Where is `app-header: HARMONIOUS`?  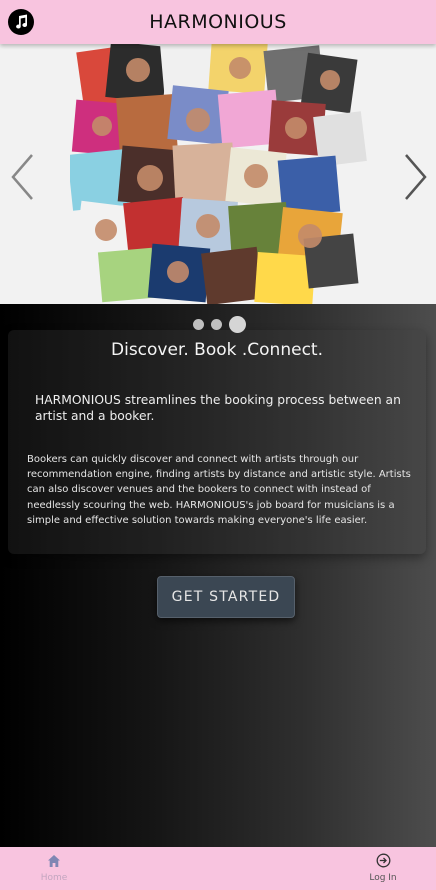
app-header: HARMONIOUS is located at coordinates (218, 22).